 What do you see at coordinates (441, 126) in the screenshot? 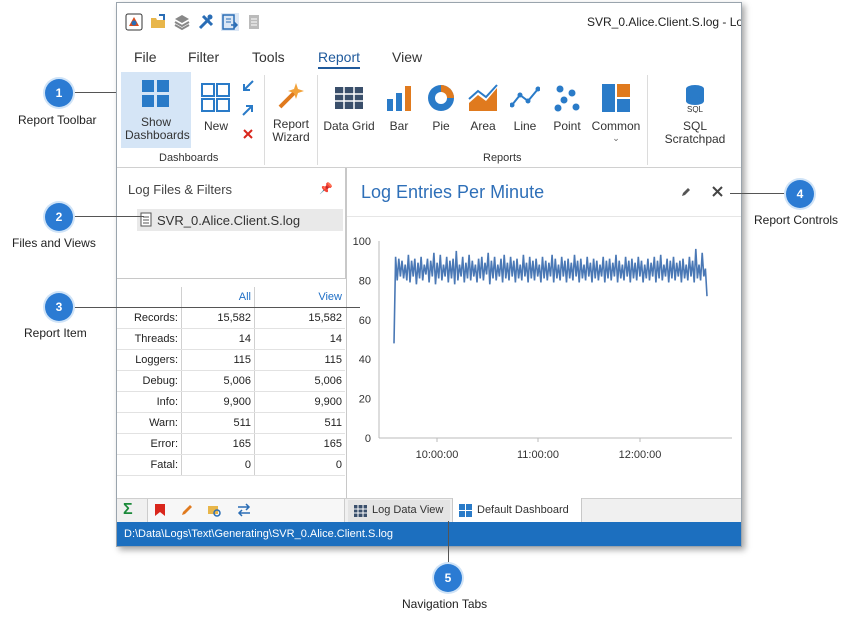
I see `pie-label: Pie` at bounding box center [441, 126].